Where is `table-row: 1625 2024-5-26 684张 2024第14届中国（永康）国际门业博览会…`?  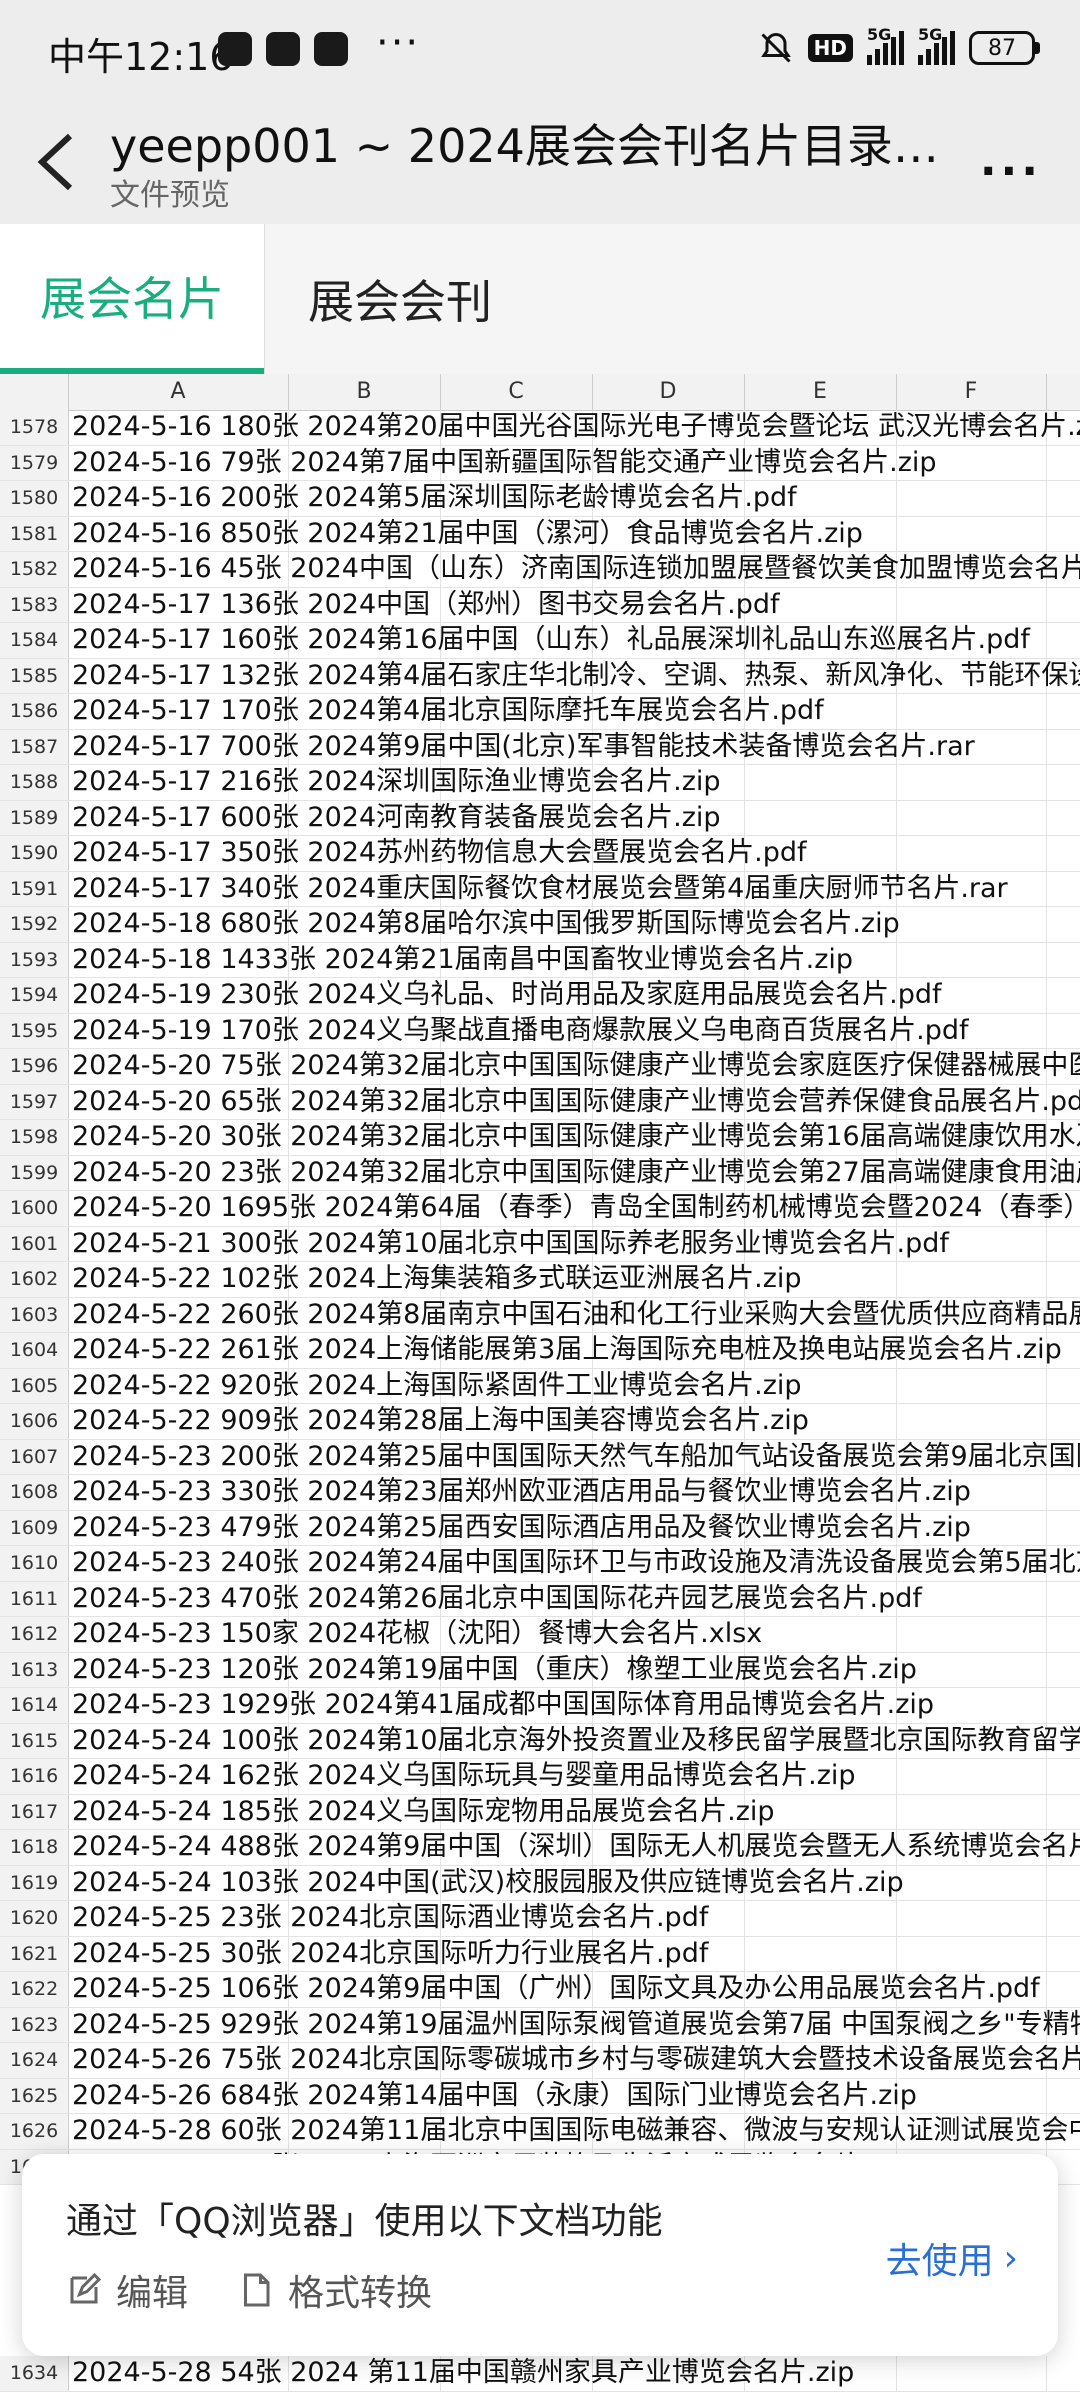
table-row: 1625 2024-5-26 684张 2024第14届中国（永康）国际门业博览会… is located at coordinates (540, 2096).